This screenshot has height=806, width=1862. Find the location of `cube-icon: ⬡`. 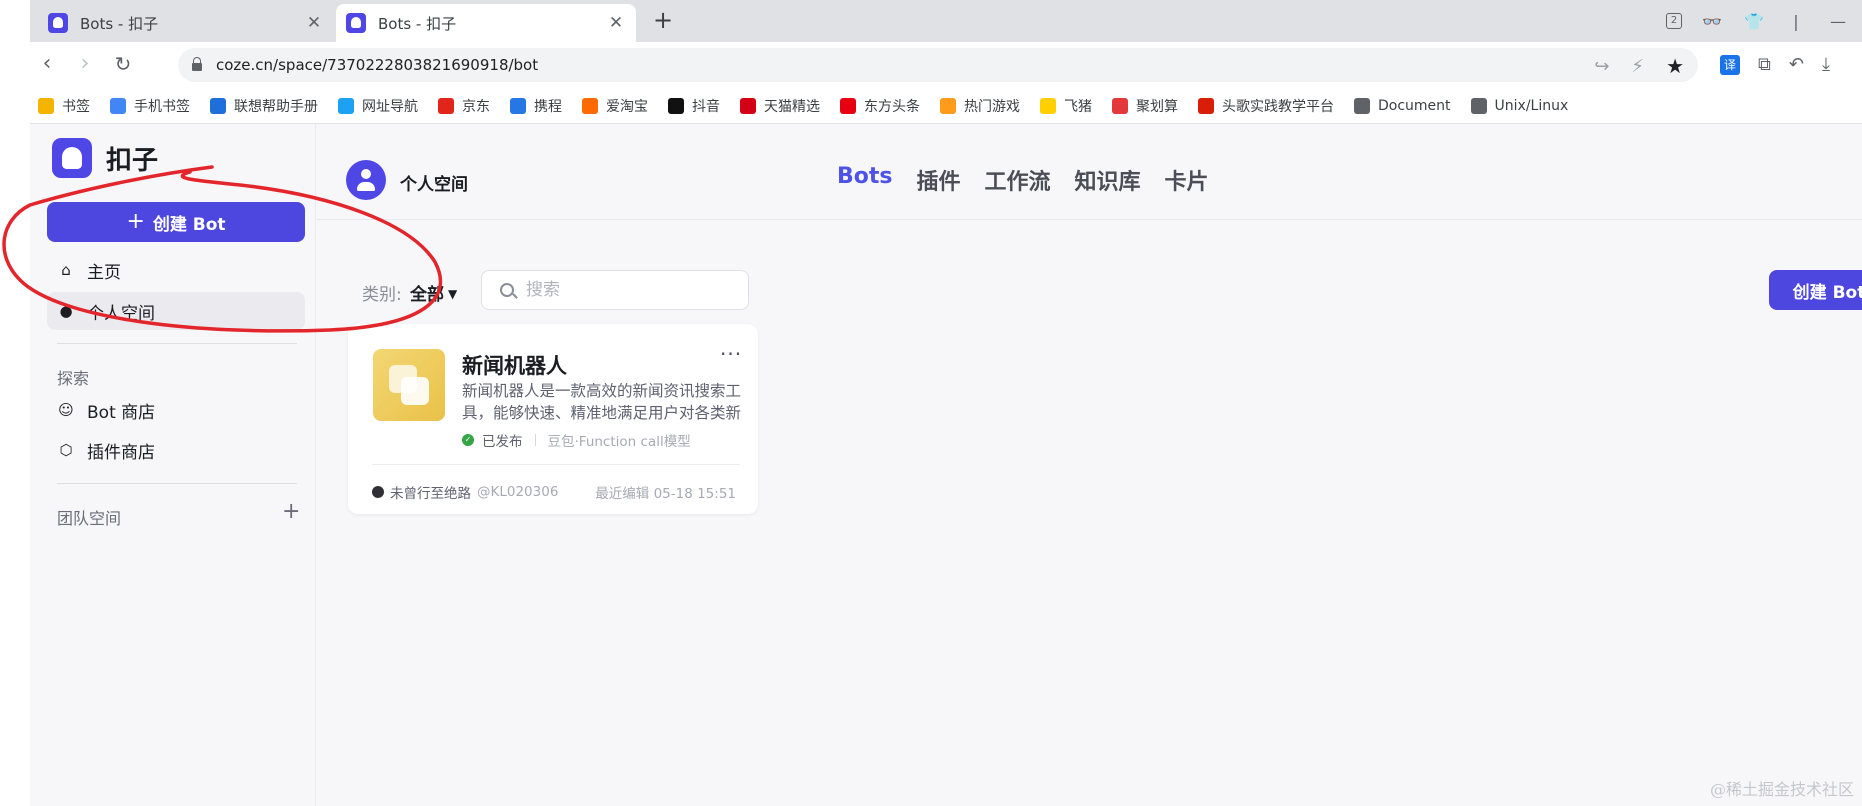

cube-icon: ⬡ is located at coordinates (66, 450).